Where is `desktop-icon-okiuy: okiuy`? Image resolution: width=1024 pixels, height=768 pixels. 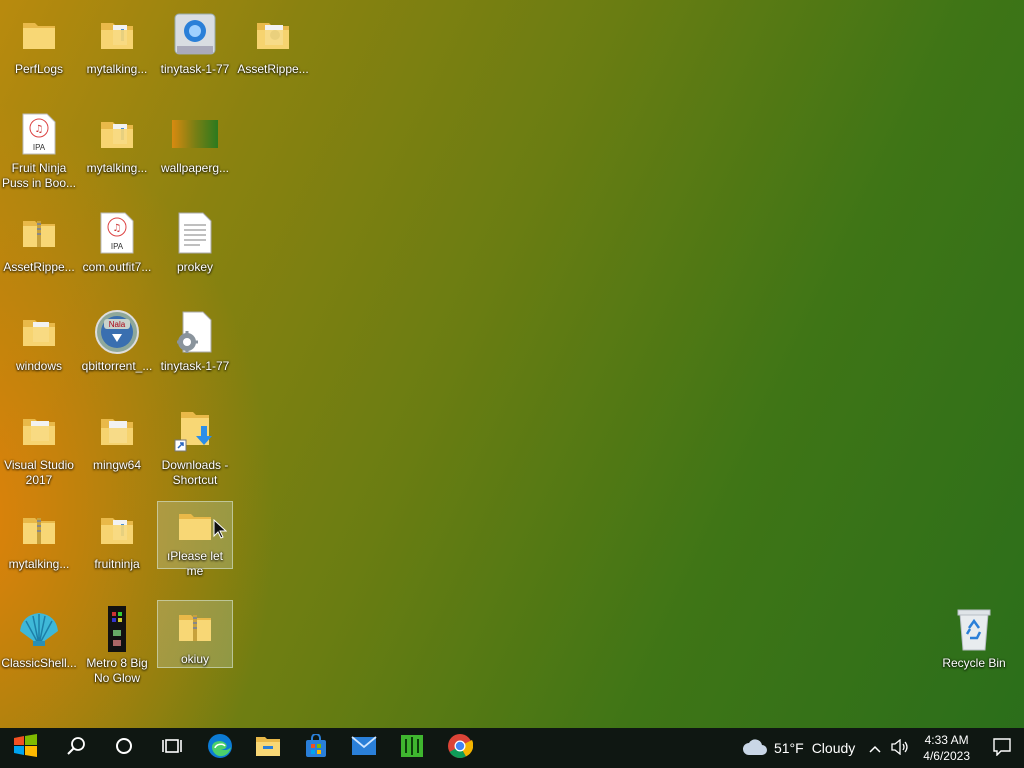 desktop-icon-okiuy: okiuy is located at coordinates (195, 634).